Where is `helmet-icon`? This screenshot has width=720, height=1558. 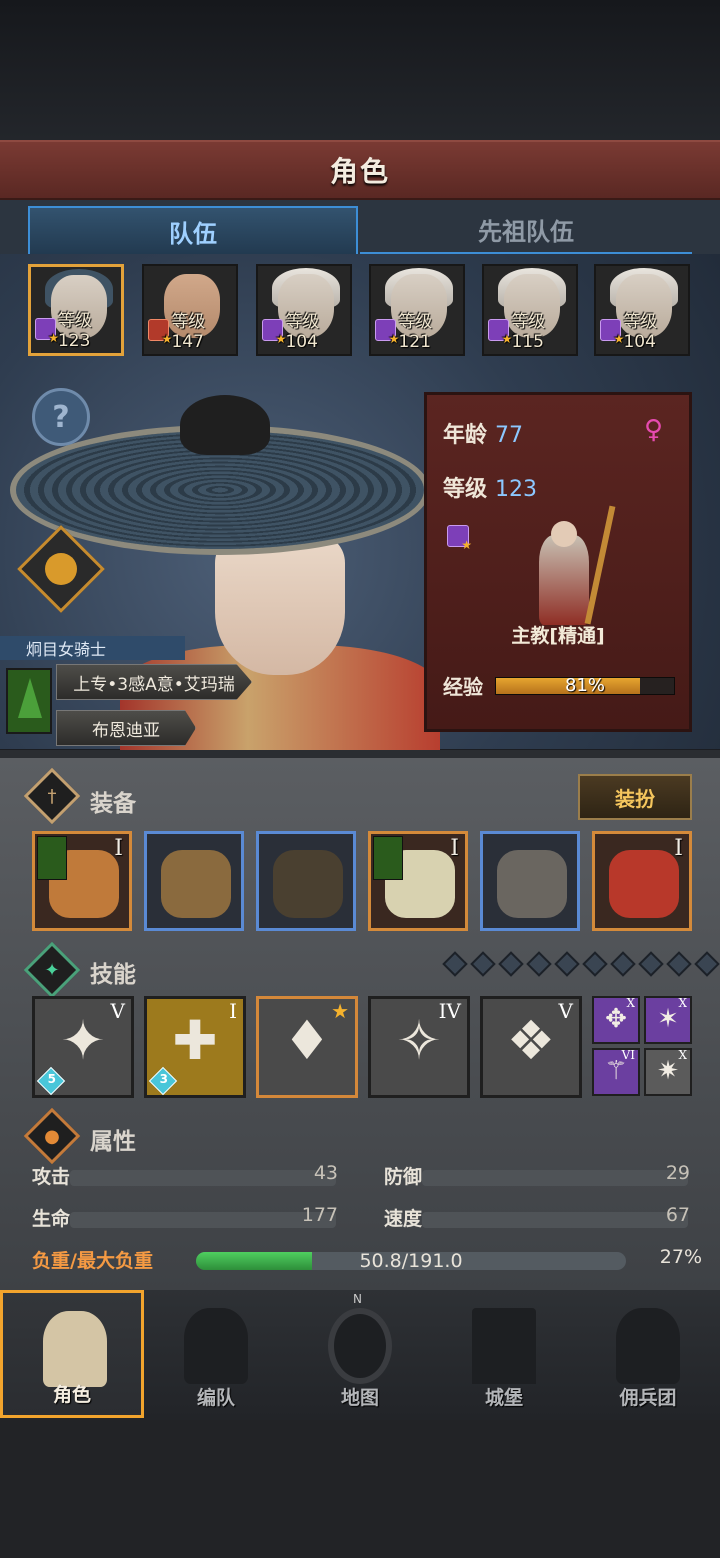
helmet-icon is located at coordinates (216, 1346).